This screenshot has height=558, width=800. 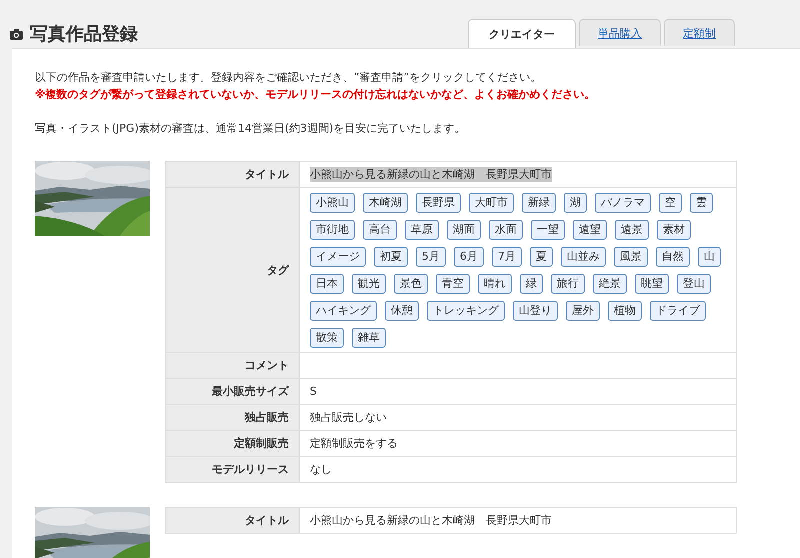 I want to click on row-label: コメント, so click(x=233, y=365).